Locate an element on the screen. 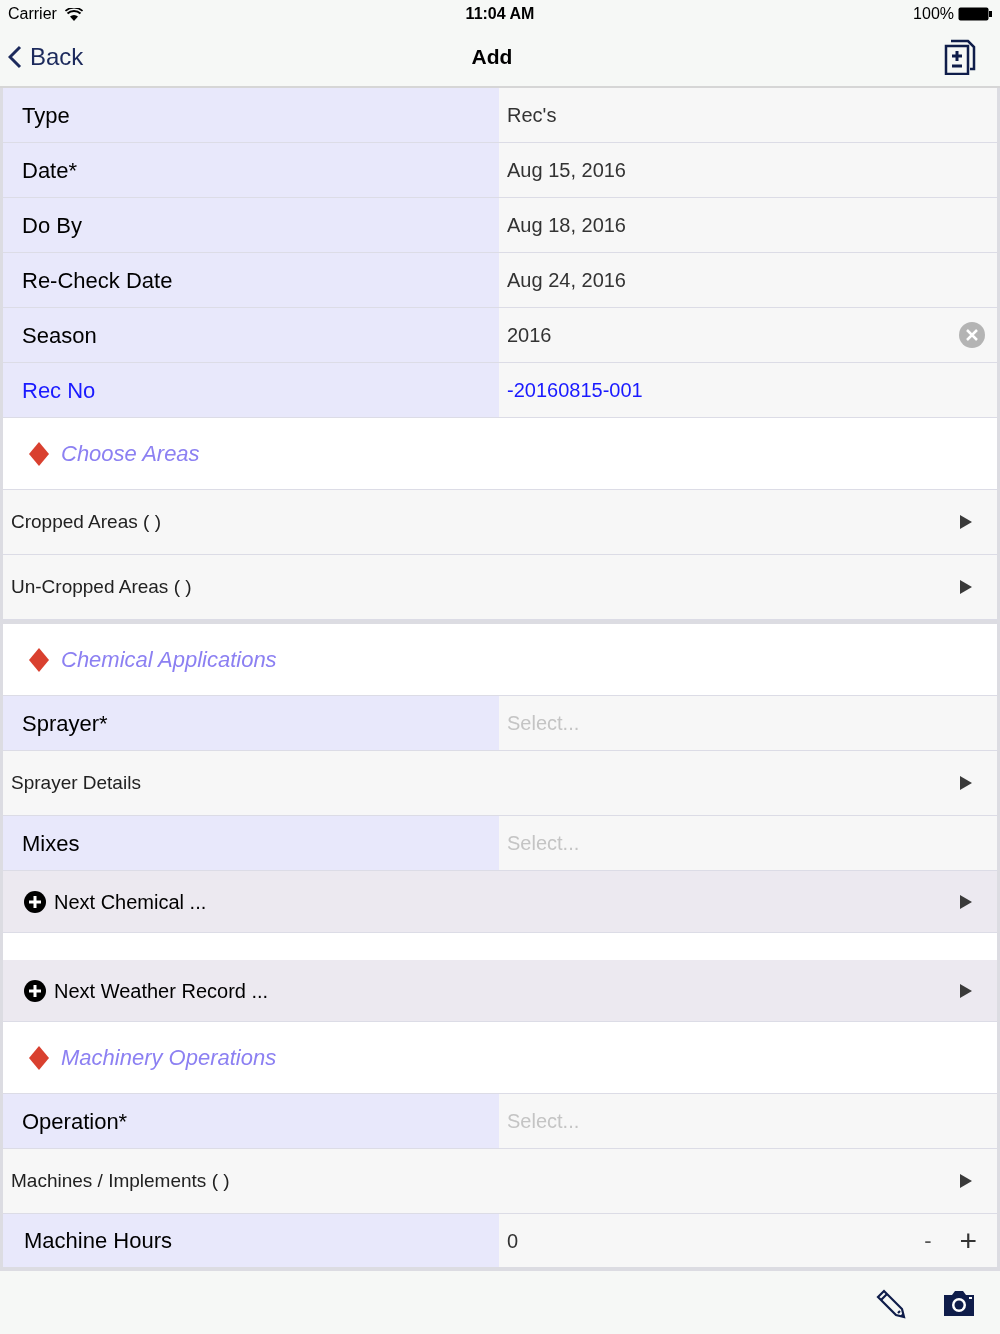 The image size is (1000, 1334). navigation-row: Cropped Areas ( ) is located at coordinates (500, 522).